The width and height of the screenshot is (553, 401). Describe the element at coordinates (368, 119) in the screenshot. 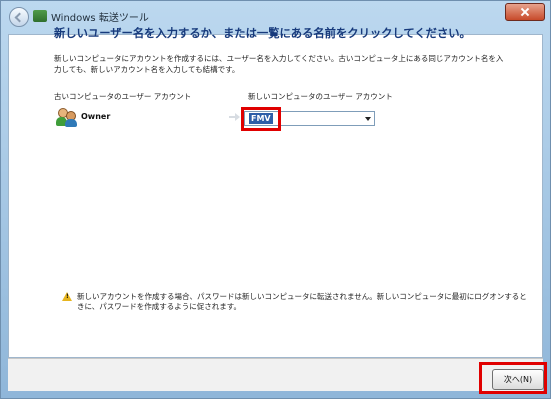

I see `dropdown-arrow-icon` at that location.